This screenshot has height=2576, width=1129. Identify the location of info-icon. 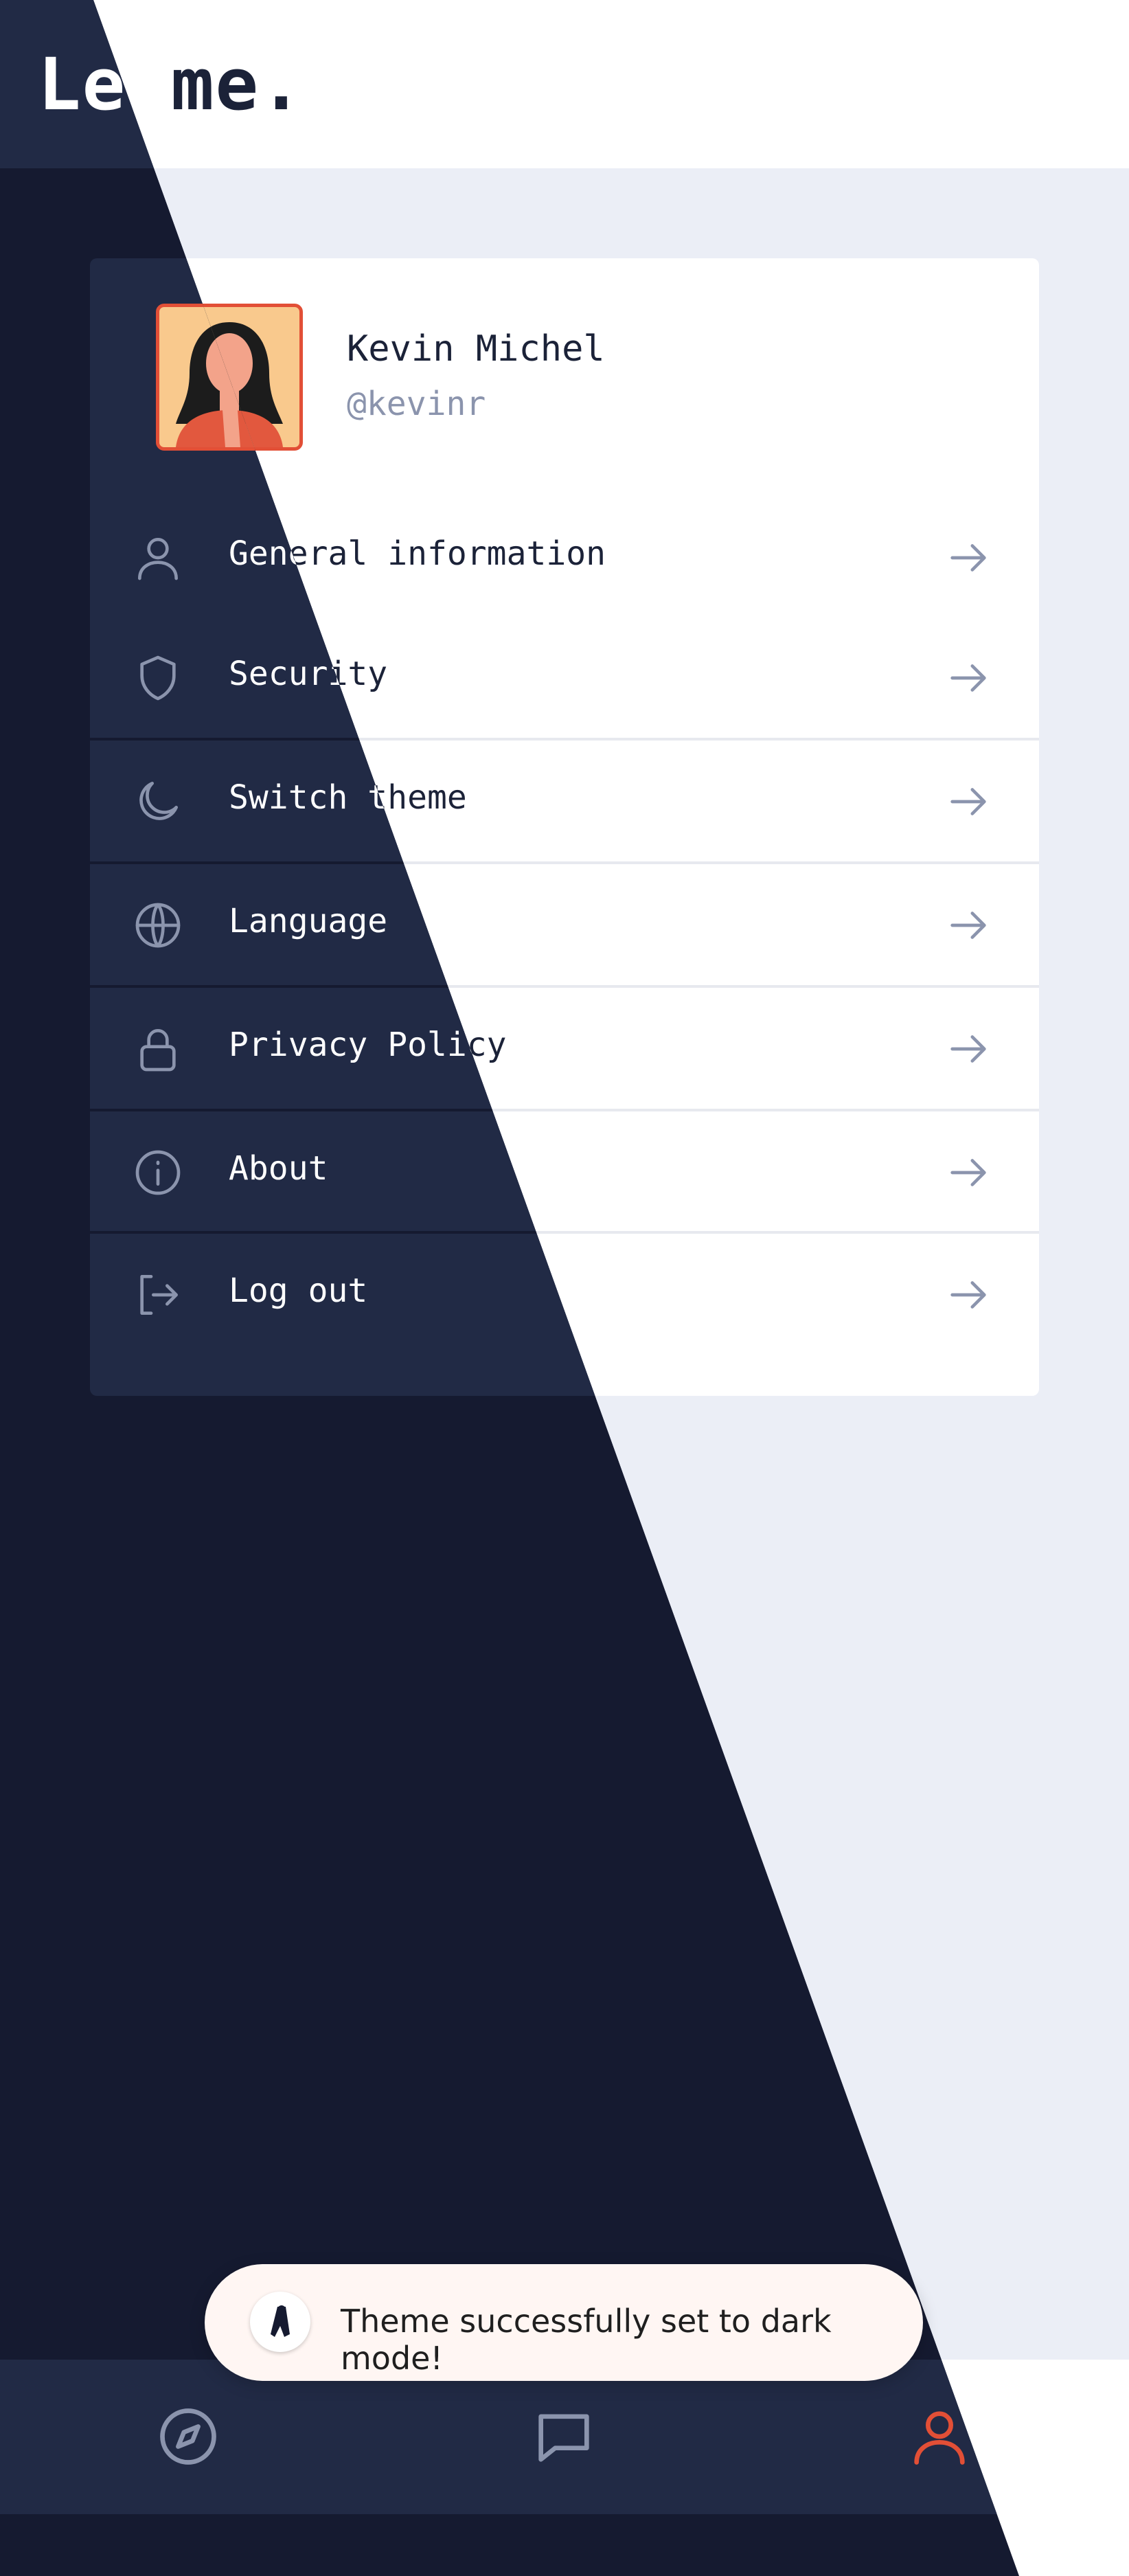
(158, 1172).